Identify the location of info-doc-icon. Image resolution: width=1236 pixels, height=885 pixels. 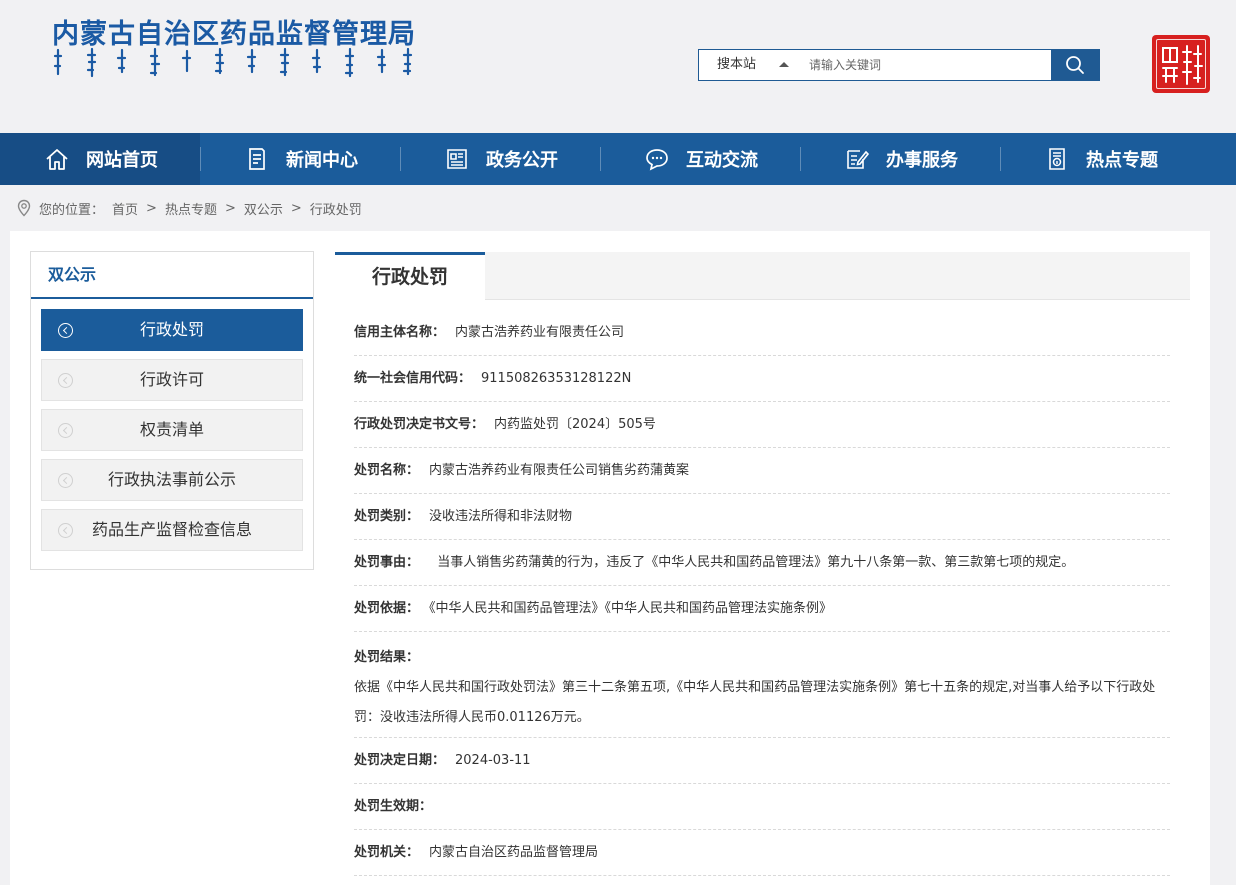
(1057, 159).